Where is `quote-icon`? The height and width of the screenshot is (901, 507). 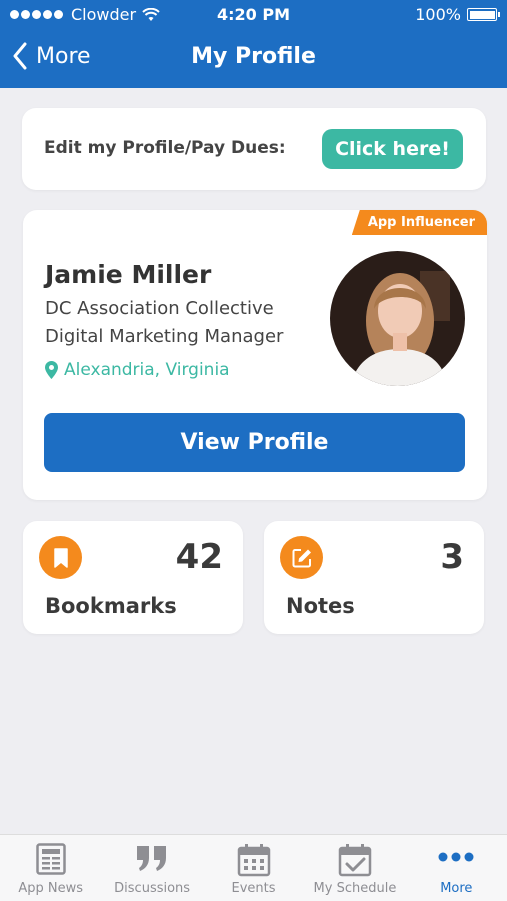
quote-icon is located at coordinates (152, 858).